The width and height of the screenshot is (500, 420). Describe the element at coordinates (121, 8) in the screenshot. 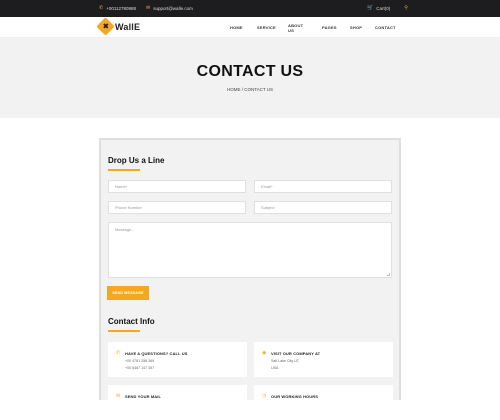

I see `topbar-phone-text: +00112780988` at that location.